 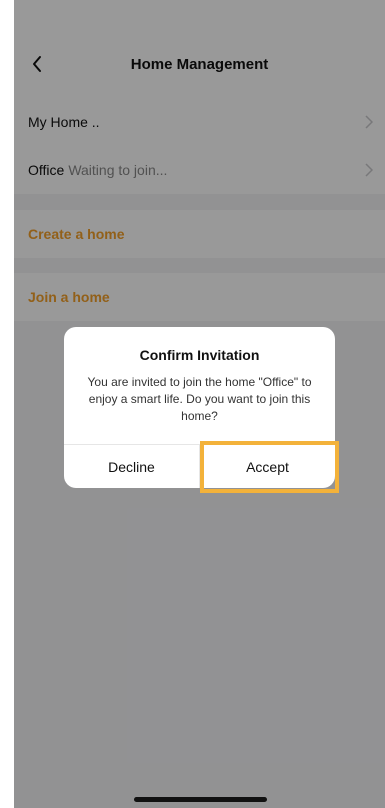 I want to click on home-indicator, so click(x=200, y=799).